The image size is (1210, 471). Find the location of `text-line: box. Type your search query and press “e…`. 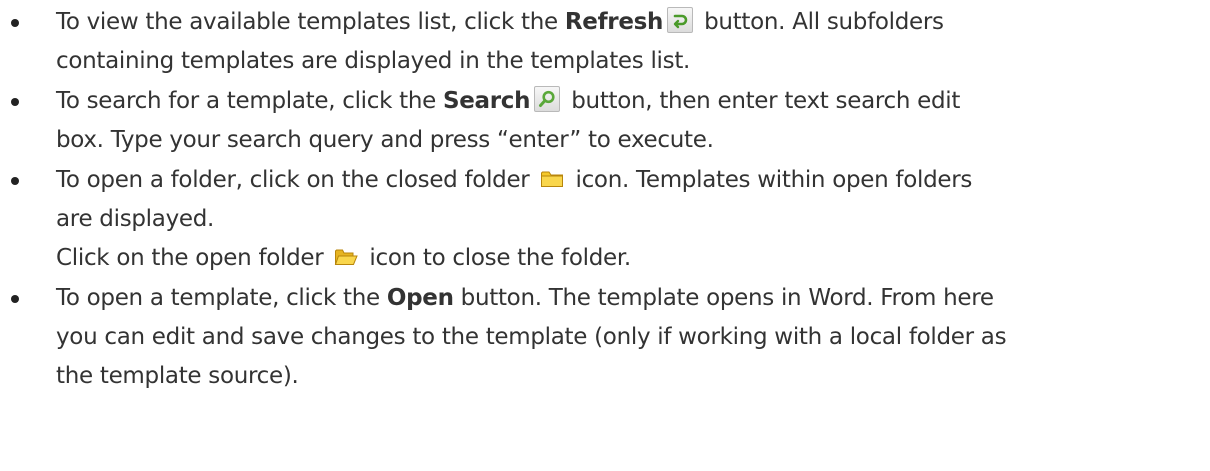

text-line: box. Type your search query and press “e… is located at coordinates (385, 140).